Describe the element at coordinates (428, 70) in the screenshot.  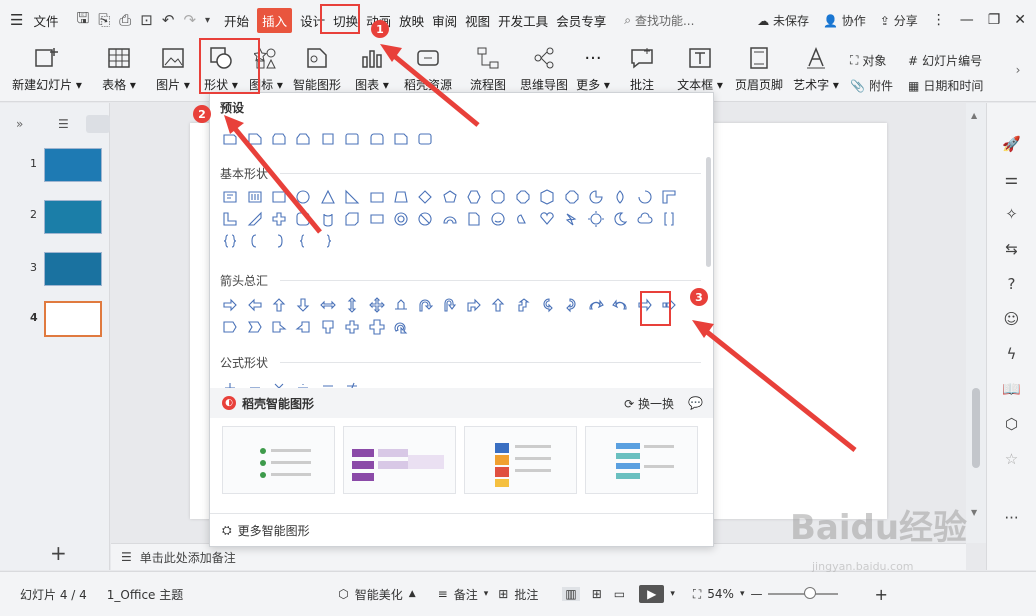
I see `docer-resource-button: 稻壳资源` at that location.